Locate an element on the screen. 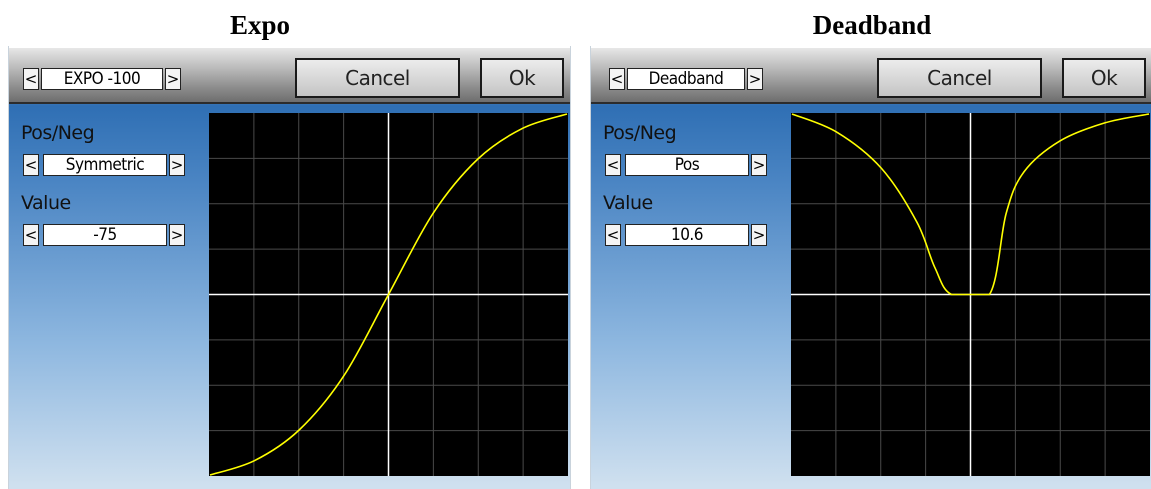 Image resolution: width=1151 pixels, height=489 pixels. deadband-curve-next-button: > is located at coordinates (755, 79).